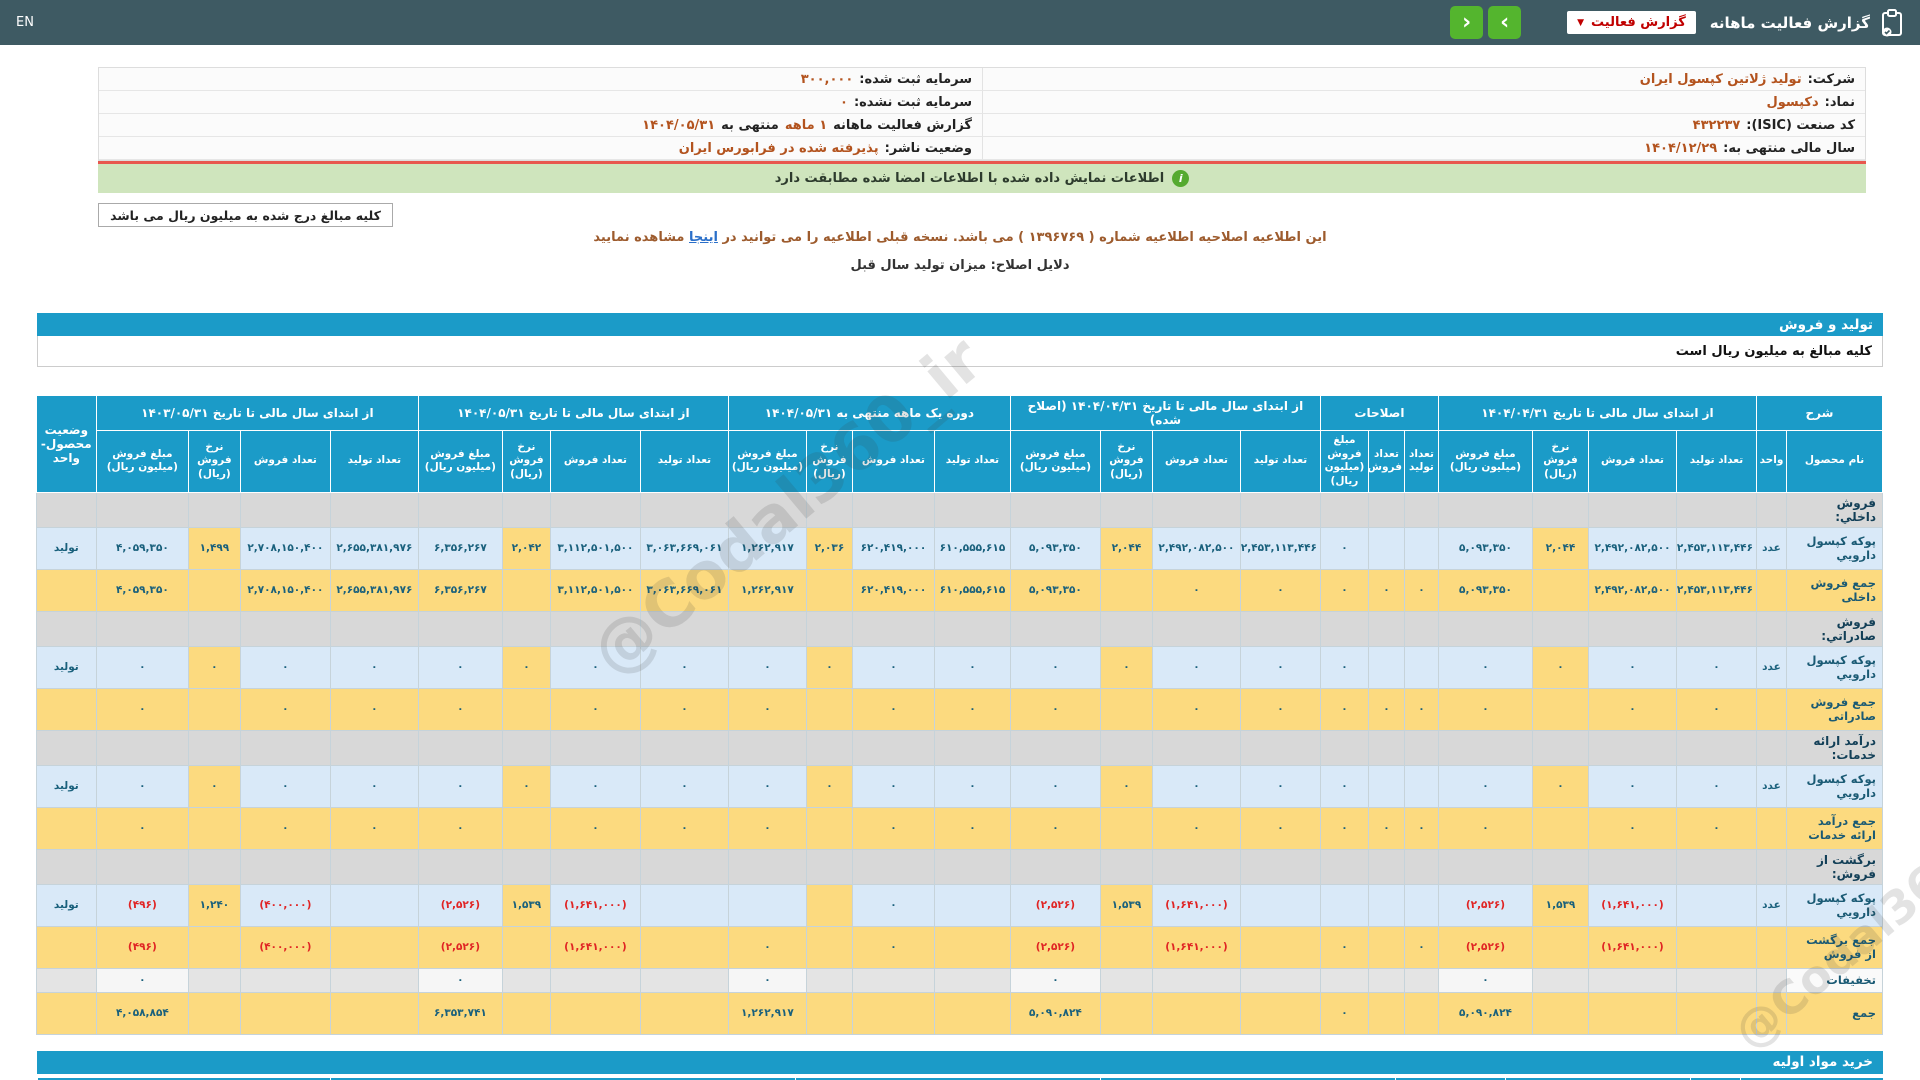 The image size is (1920, 1080). I want to click on table-cell: (۱,۶۴۱,۰۰۰), so click(1632, 905).